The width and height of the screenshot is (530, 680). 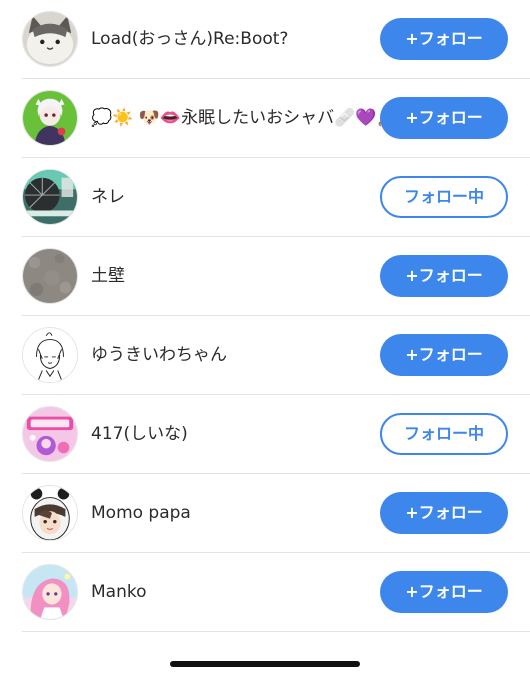 I want to click on user-row: ネレ フォロー中, so click(x=276, y=197).